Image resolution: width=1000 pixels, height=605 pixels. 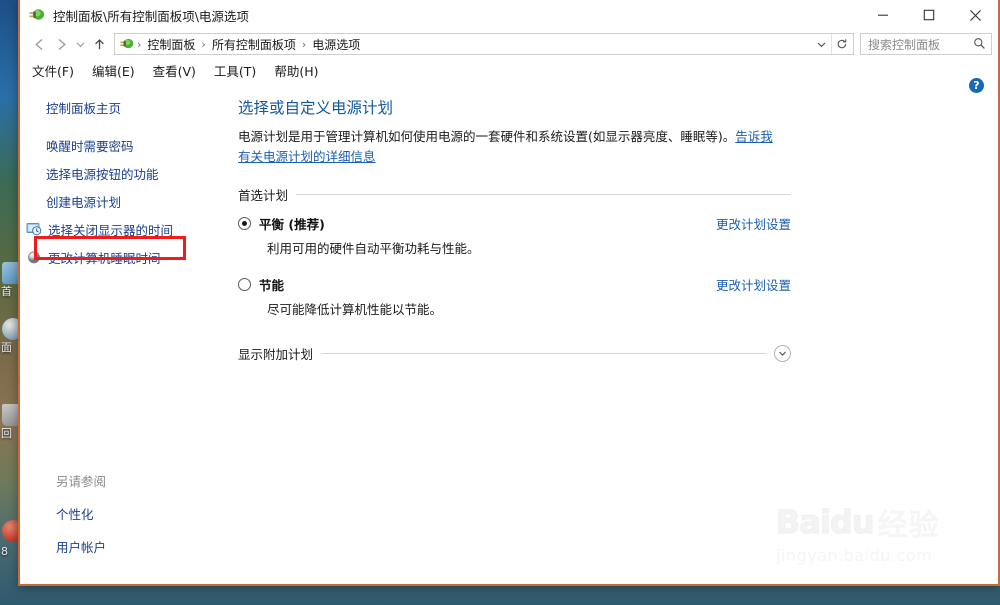 What do you see at coordinates (254, 44) in the screenshot?
I see `breadcrumb-item-all-items: 所有控制面板项` at bounding box center [254, 44].